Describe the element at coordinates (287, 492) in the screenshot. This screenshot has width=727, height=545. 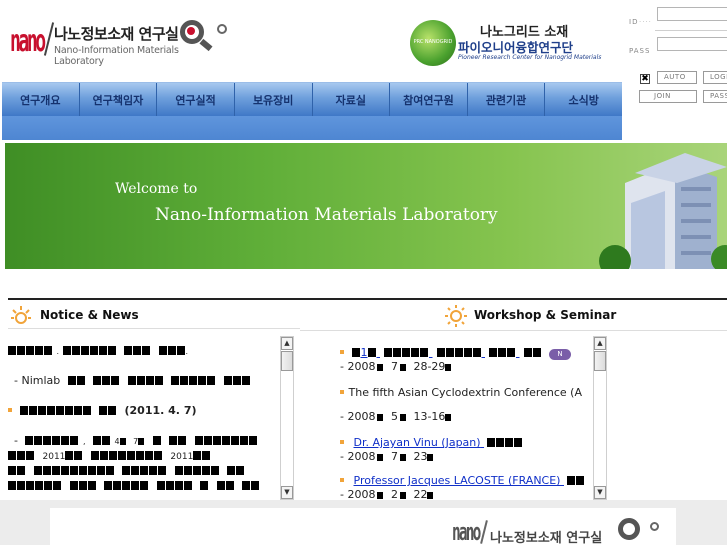
I see `notice-scroll-down-icon: ▼` at that location.